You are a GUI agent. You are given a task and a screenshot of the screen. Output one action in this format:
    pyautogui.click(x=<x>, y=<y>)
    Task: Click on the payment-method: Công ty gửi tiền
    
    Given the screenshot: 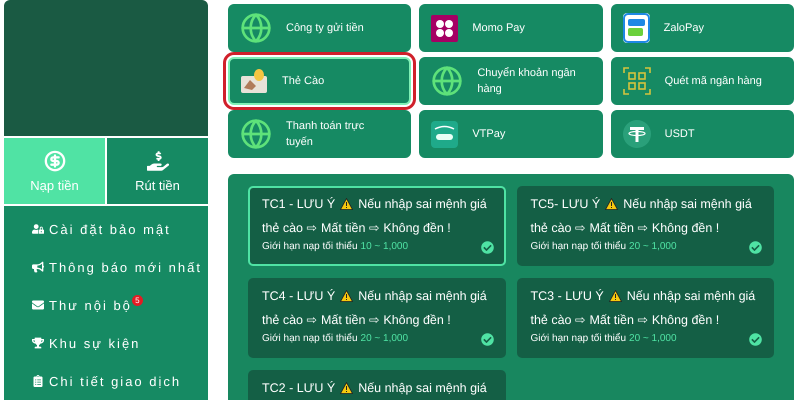 What is the action you would take?
    pyautogui.click(x=320, y=28)
    